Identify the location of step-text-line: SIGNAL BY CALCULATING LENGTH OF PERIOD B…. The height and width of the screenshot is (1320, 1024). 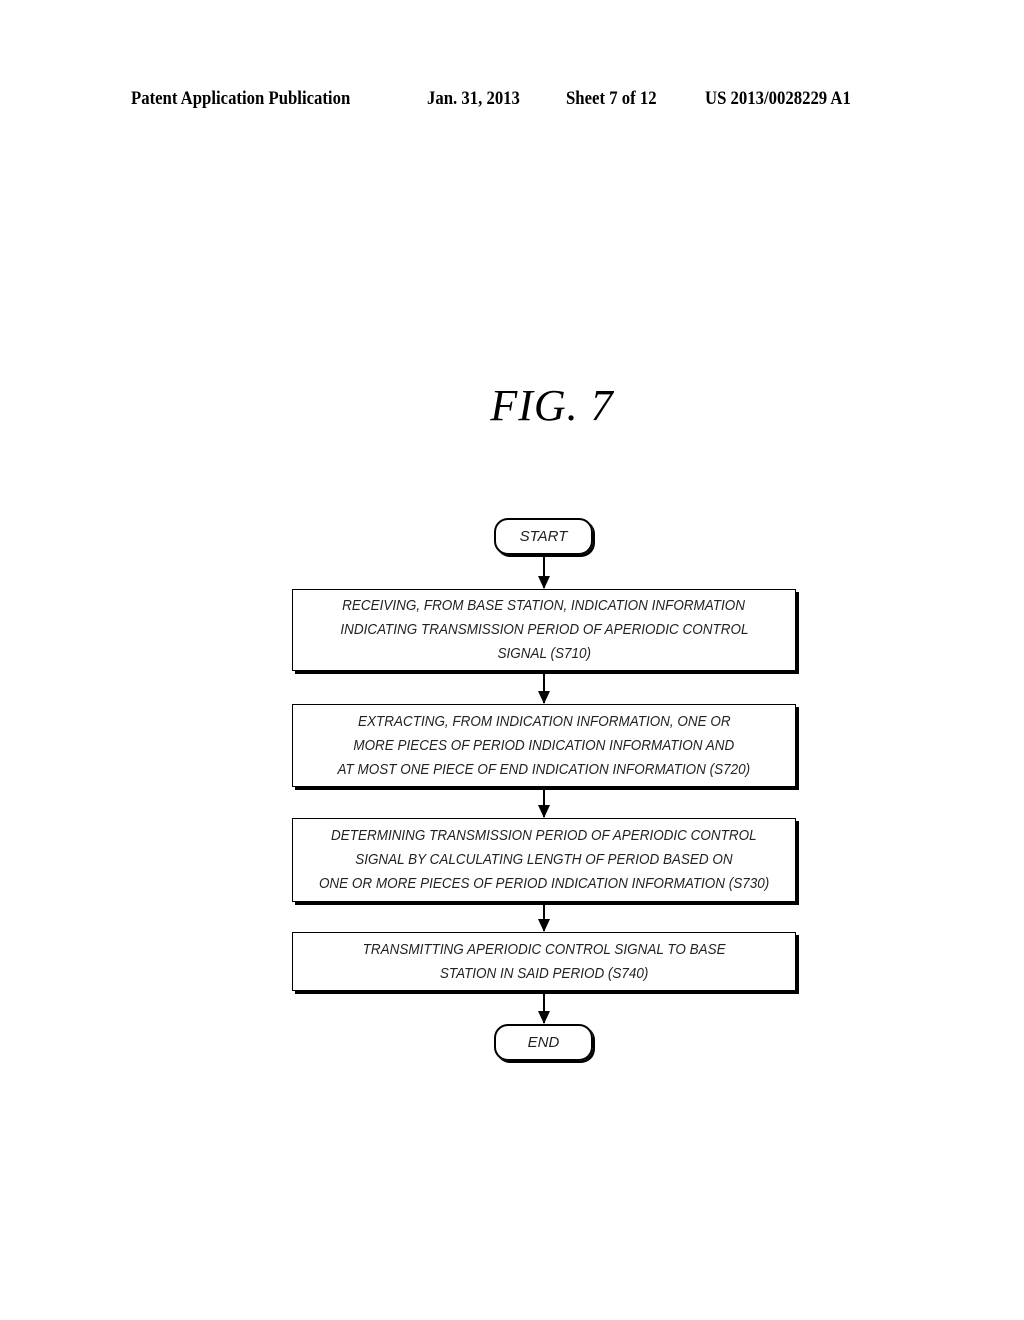
(544, 860).